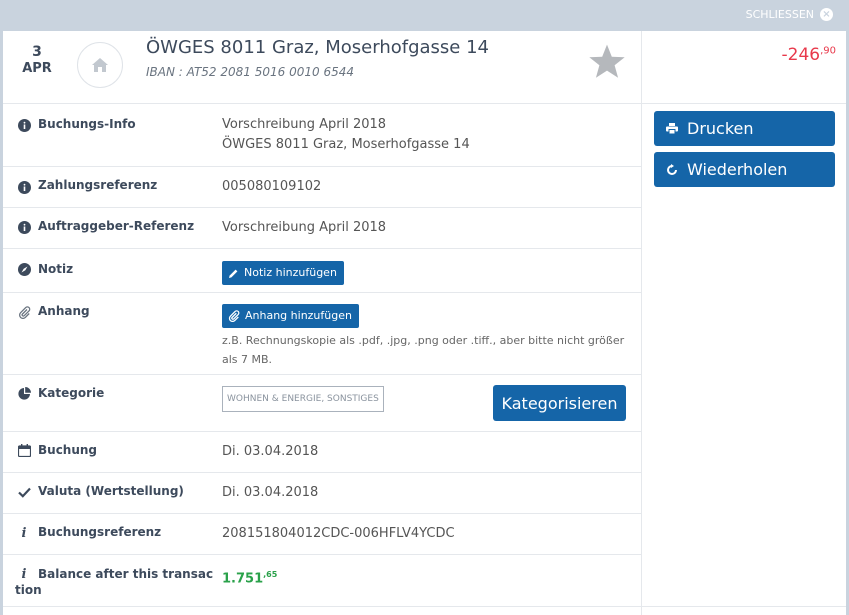 Image resolution: width=849 pixels, height=615 pixels. What do you see at coordinates (641, 323) in the screenshot?
I see `column-divider` at bounding box center [641, 323].